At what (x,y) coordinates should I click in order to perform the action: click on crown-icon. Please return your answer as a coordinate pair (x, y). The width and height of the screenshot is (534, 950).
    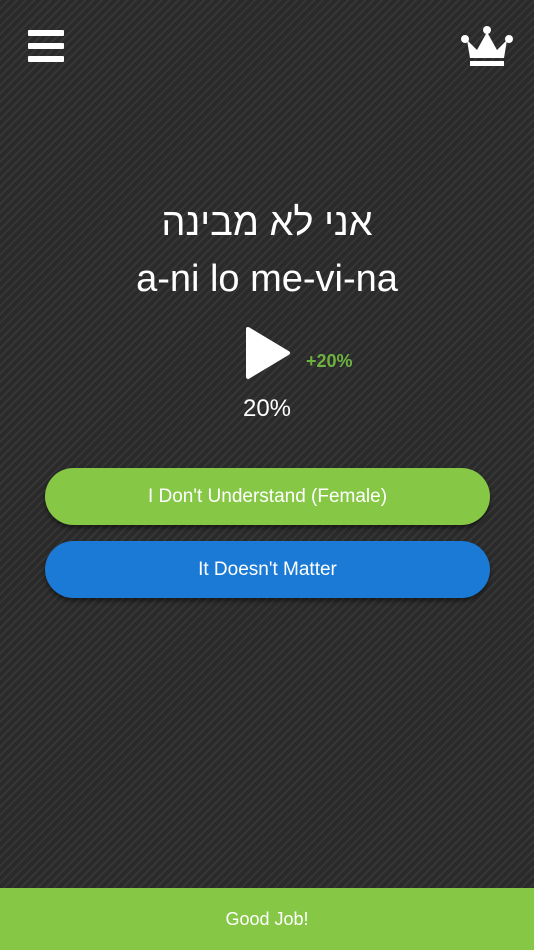
    Looking at the image, I should click on (487, 46).